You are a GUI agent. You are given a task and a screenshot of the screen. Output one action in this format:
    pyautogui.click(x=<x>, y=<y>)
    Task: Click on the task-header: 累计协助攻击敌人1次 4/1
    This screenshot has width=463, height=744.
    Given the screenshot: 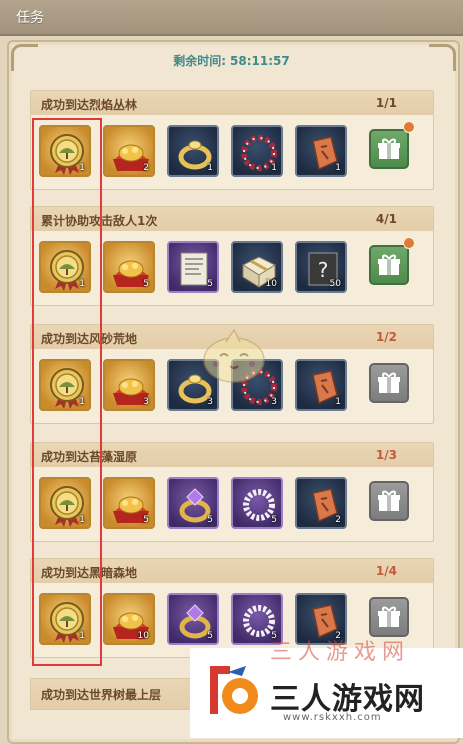 What is the action you would take?
    pyautogui.click(x=232, y=219)
    